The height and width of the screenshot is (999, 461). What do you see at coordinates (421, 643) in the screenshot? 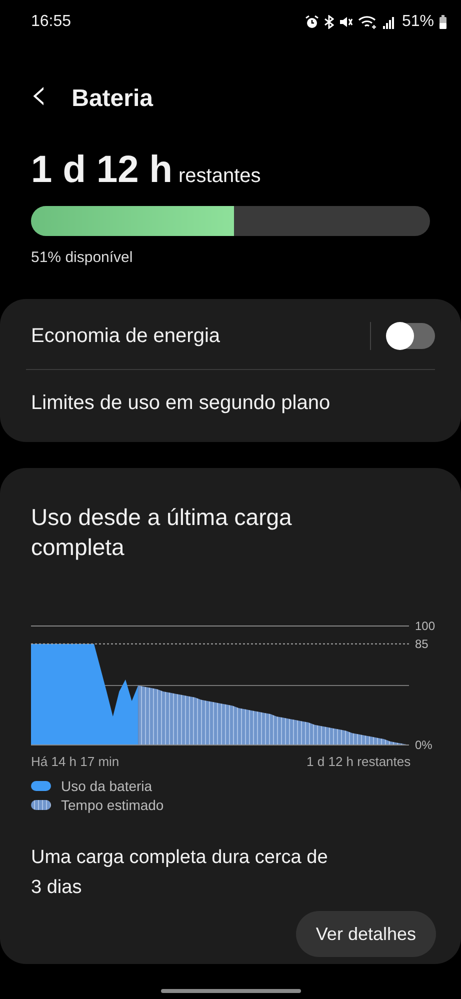
I see `y-tick-label: 85` at bounding box center [421, 643].